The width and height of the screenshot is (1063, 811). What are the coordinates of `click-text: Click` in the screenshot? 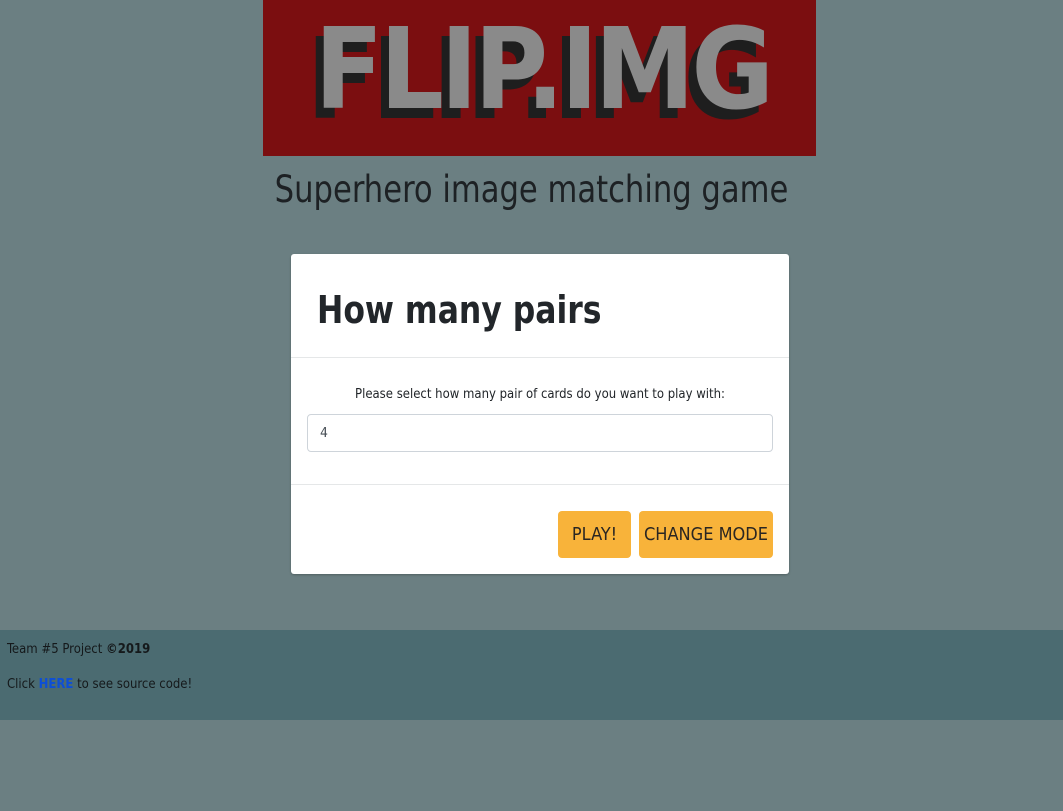 It's located at (21, 684).